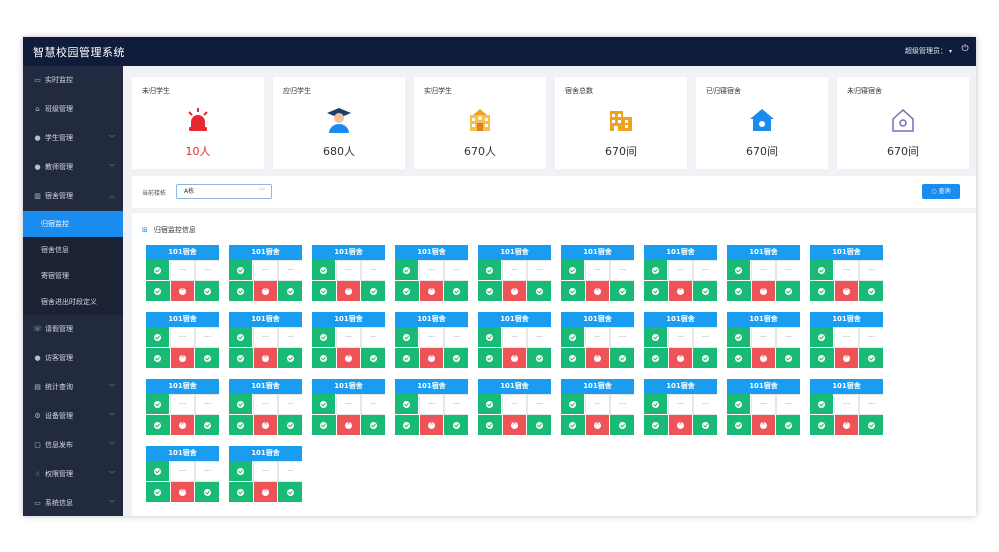  What do you see at coordinates (73, 250) in the screenshot?
I see `sidebar-subitem: 宿舍信息` at bounding box center [73, 250].